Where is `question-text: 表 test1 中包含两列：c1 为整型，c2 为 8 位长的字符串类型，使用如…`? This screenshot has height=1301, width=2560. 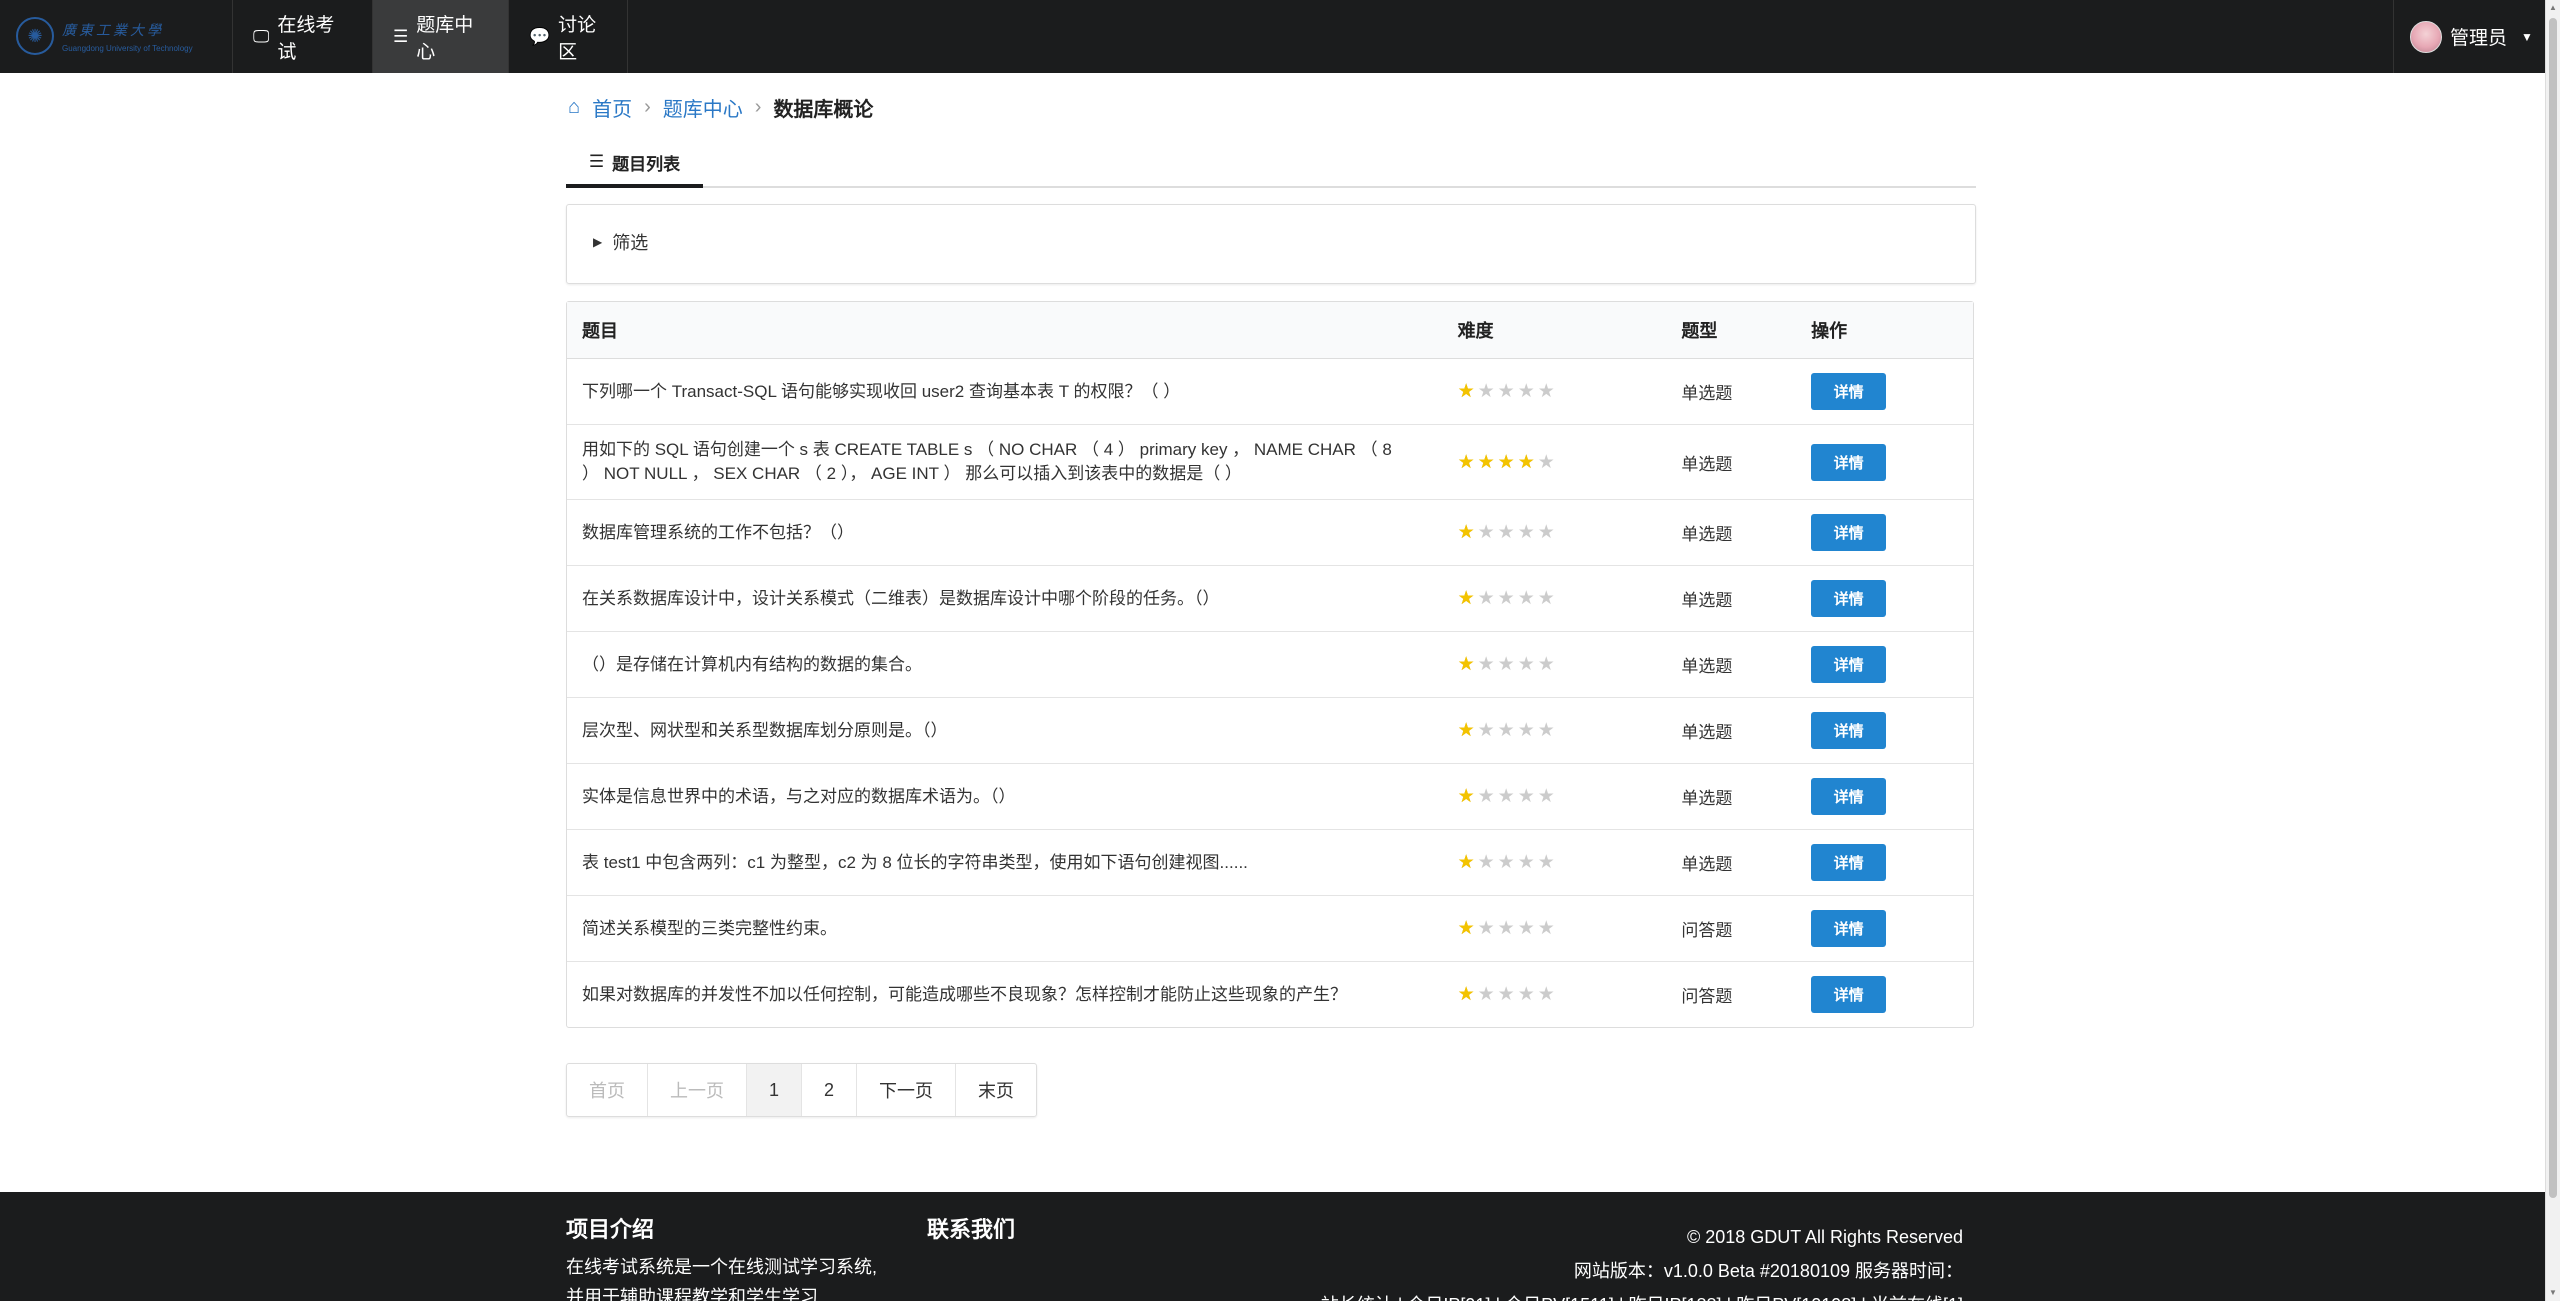
question-text: 表 test1 中包含两列：c1 为整型，c2 为 8 位长的字符串类型，使用如… is located at coordinates (915, 862).